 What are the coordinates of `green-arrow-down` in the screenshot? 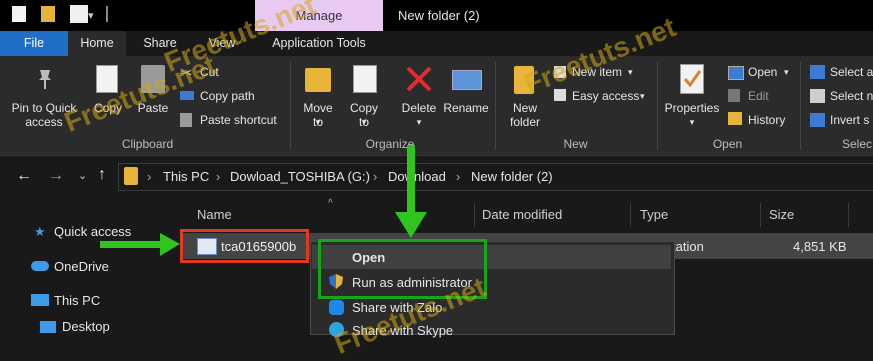 It's located at (411, 191).